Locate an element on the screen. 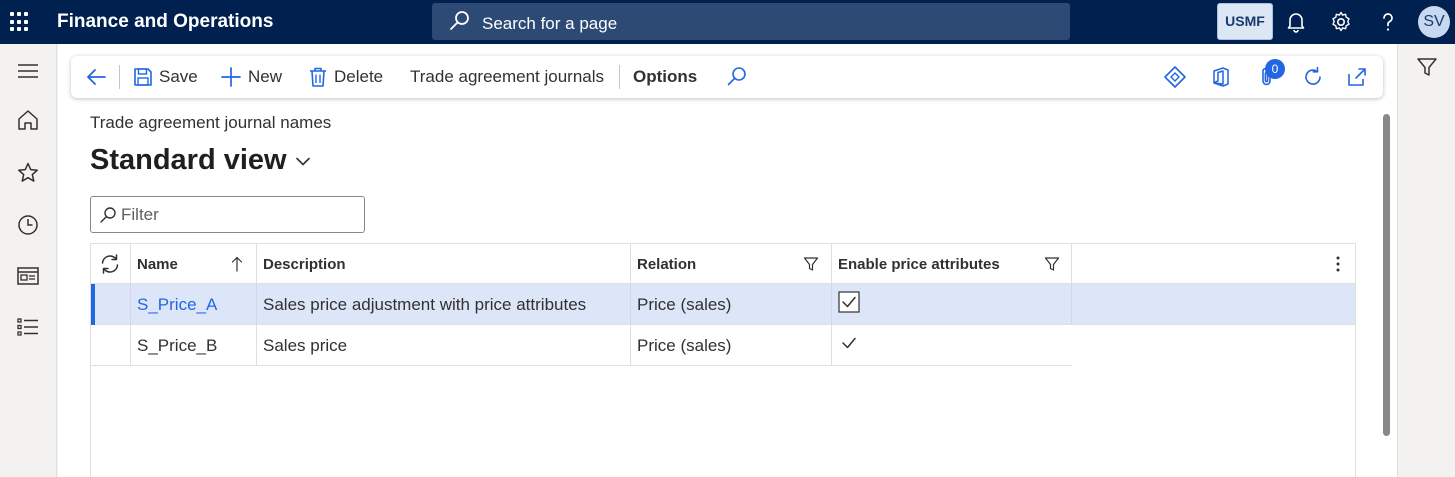  settings-gear-icon is located at coordinates (1341, 22).